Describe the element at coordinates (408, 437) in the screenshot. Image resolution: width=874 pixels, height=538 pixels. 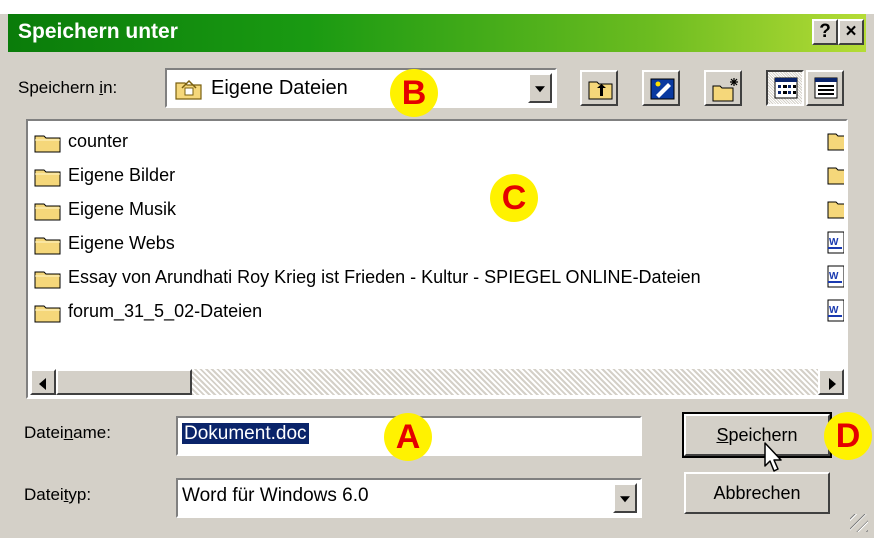
I see `marker-a: A` at that location.